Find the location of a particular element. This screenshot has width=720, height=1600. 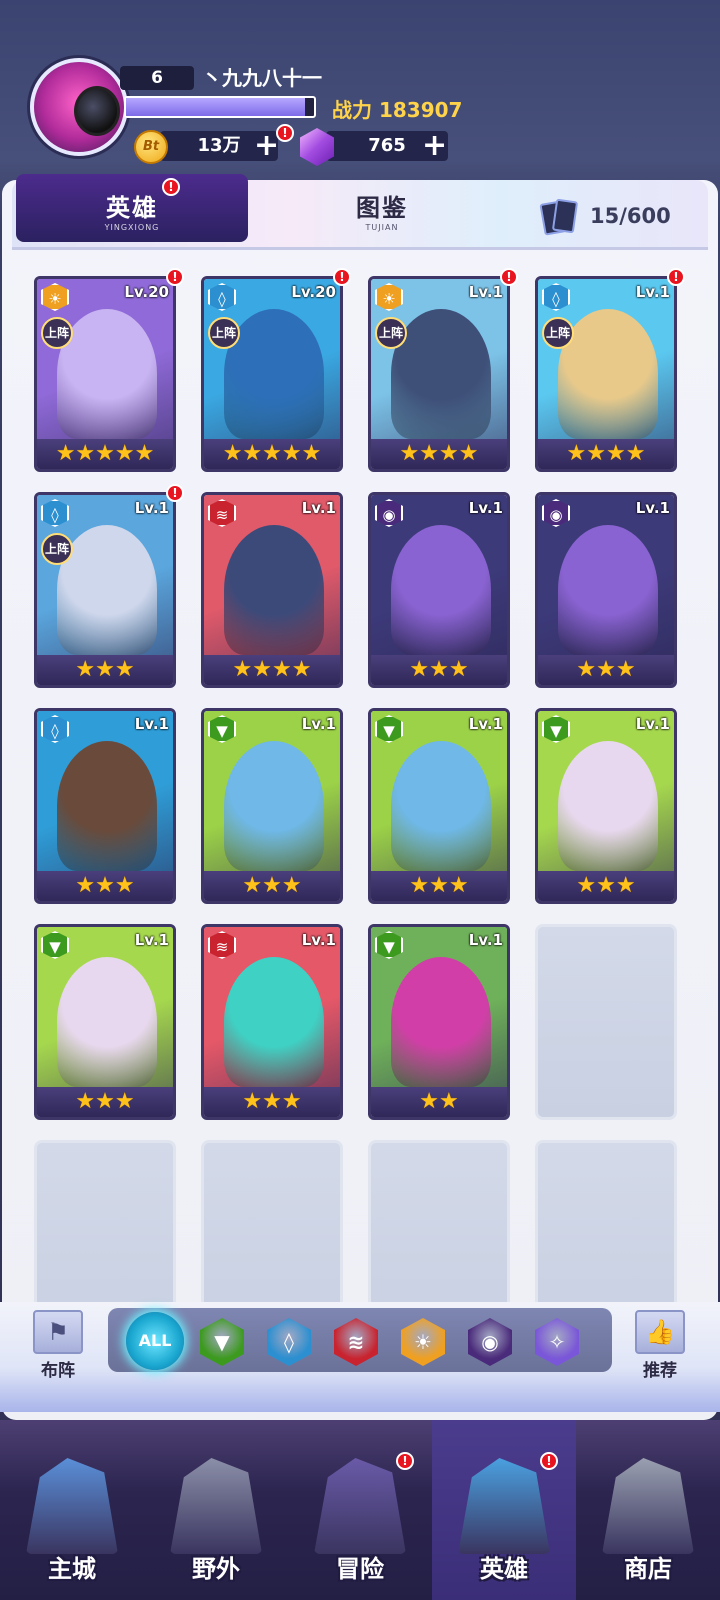

element-filter-track: ALL ▼ ◊ ≋ ☀ ◉ ✧ is located at coordinates (360, 1340).